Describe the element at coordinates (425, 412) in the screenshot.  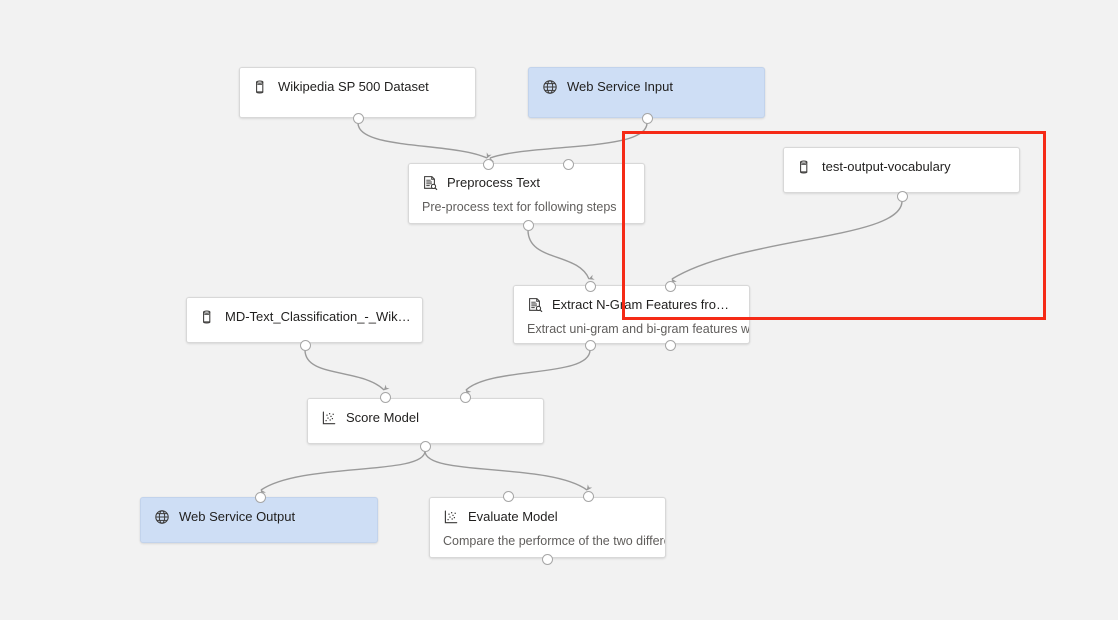
I see `node-header: Score Model` at that location.